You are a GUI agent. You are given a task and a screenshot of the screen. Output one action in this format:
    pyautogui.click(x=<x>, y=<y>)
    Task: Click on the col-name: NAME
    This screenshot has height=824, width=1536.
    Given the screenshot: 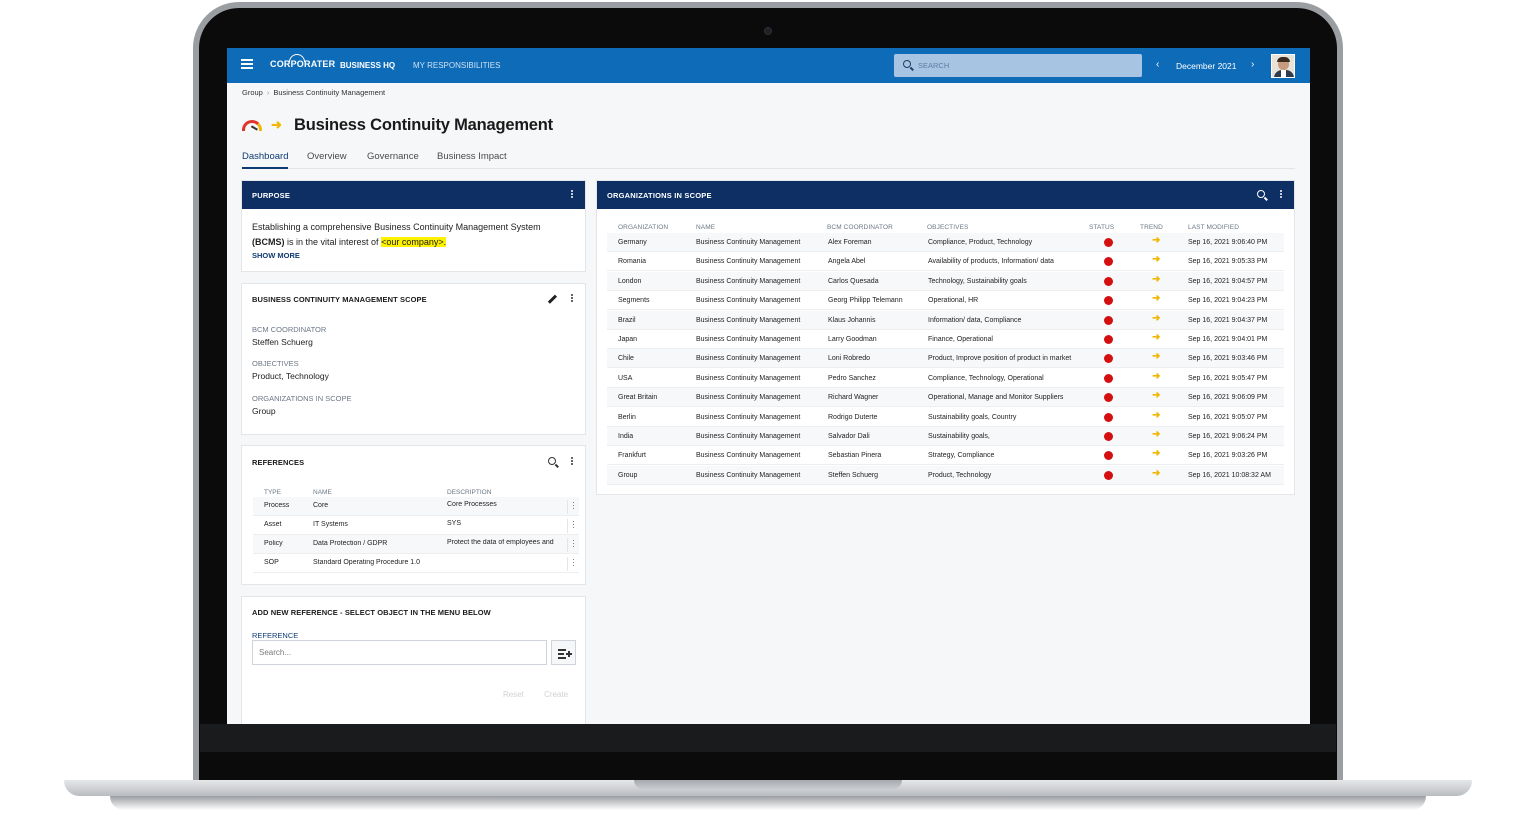 What is the action you would take?
    pyautogui.click(x=322, y=492)
    